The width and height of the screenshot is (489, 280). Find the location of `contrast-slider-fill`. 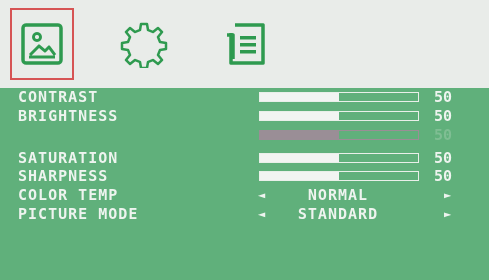

contrast-slider-fill is located at coordinates (299, 97).